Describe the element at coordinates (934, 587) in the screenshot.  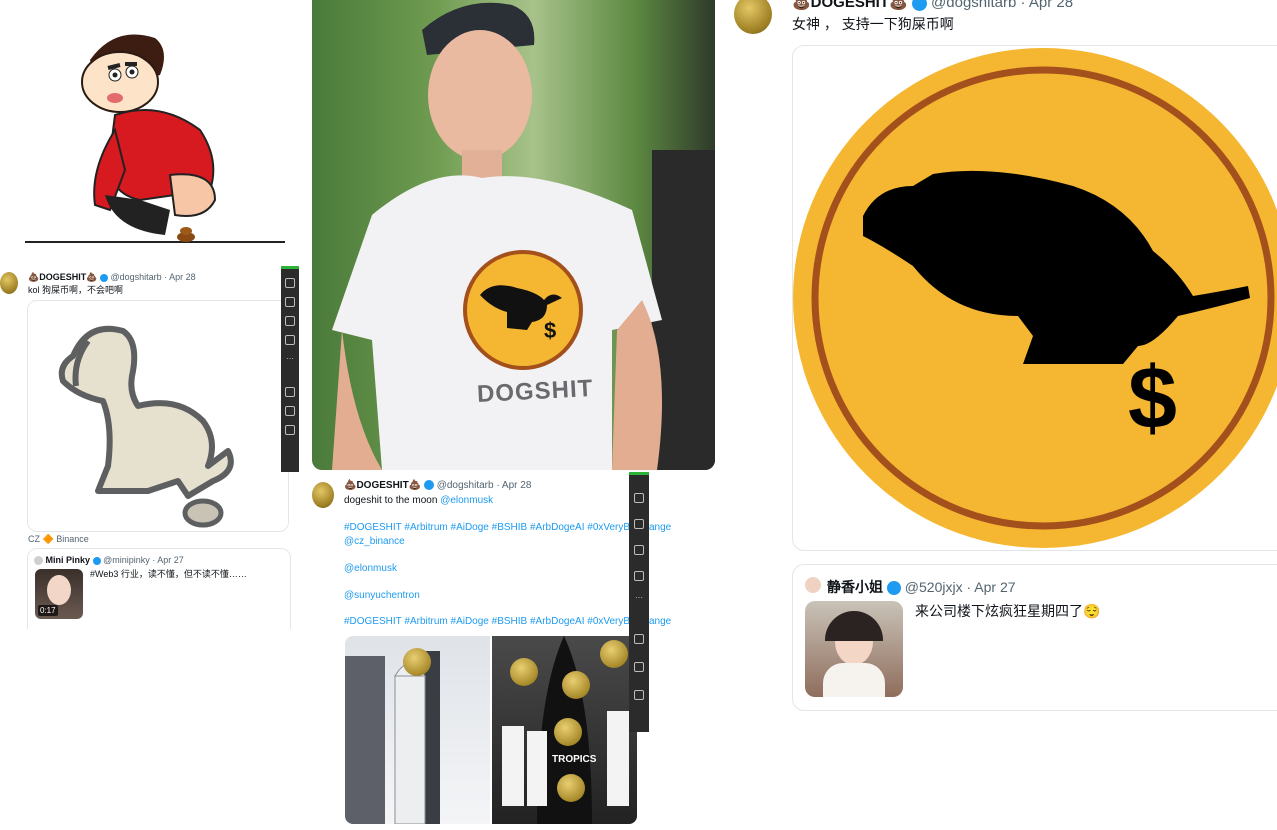
I see `handle: @520jxjx` at that location.